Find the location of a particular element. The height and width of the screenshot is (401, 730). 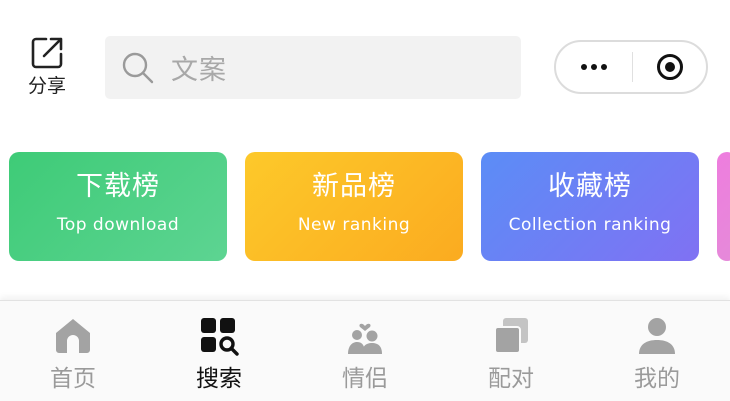

search-bar: 文案 is located at coordinates (313, 67).